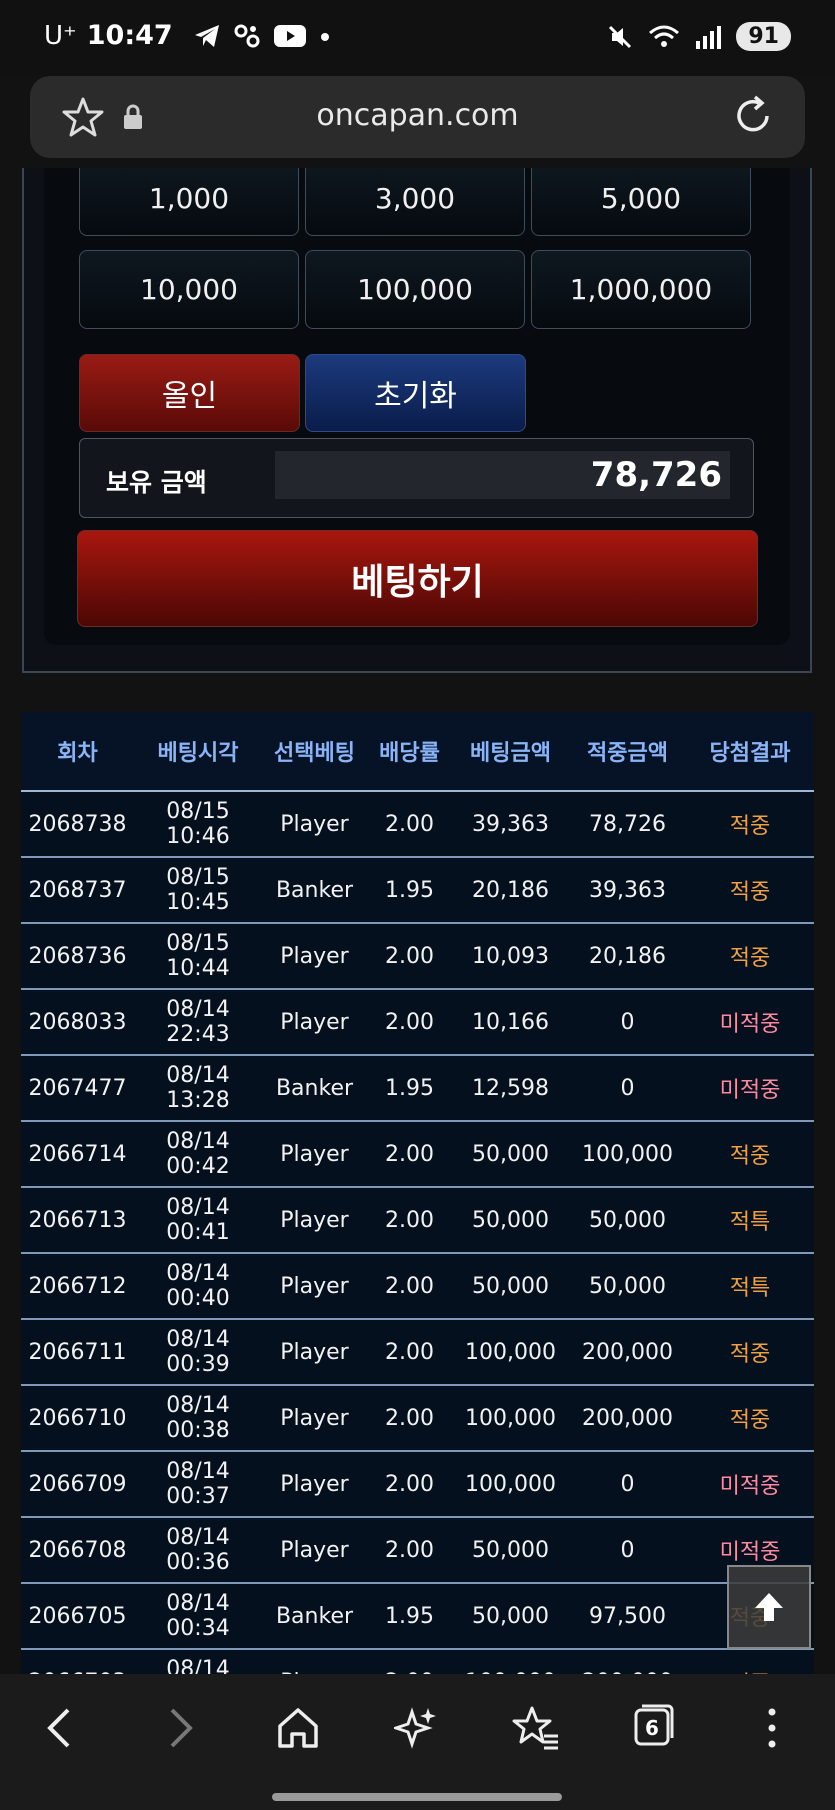 Image resolution: width=835 pixels, height=1810 pixels. What do you see at coordinates (536, 1728) in the screenshot?
I see `bookmarks-icon` at bounding box center [536, 1728].